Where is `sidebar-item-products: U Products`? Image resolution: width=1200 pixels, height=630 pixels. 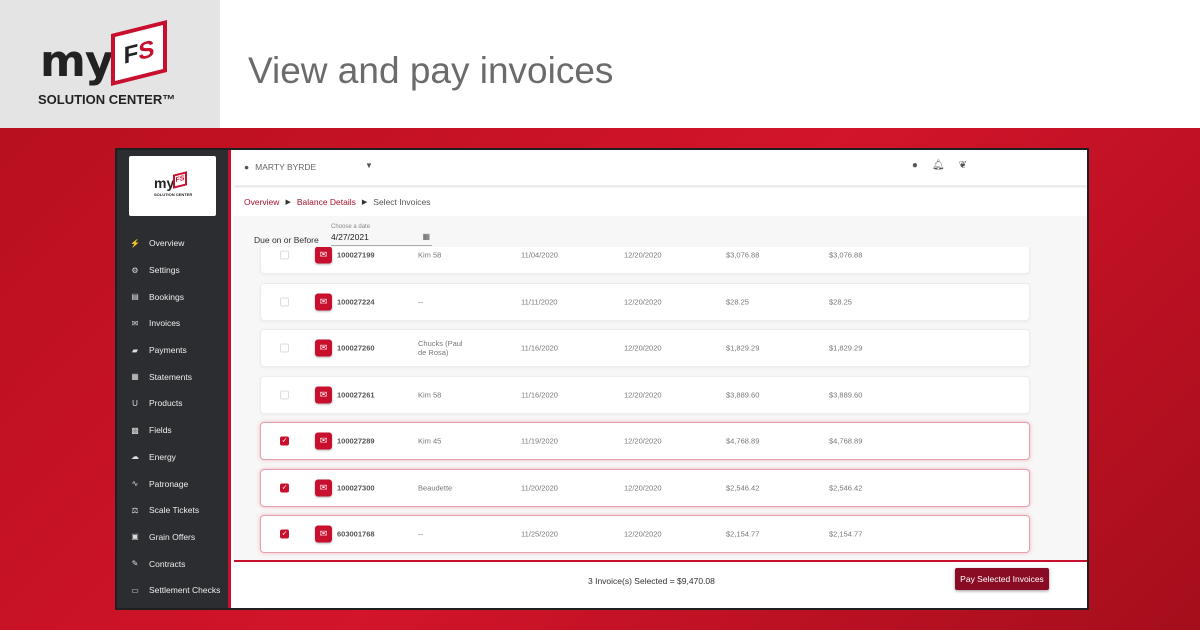
sidebar-item-products: U Products is located at coordinates (172, 403).